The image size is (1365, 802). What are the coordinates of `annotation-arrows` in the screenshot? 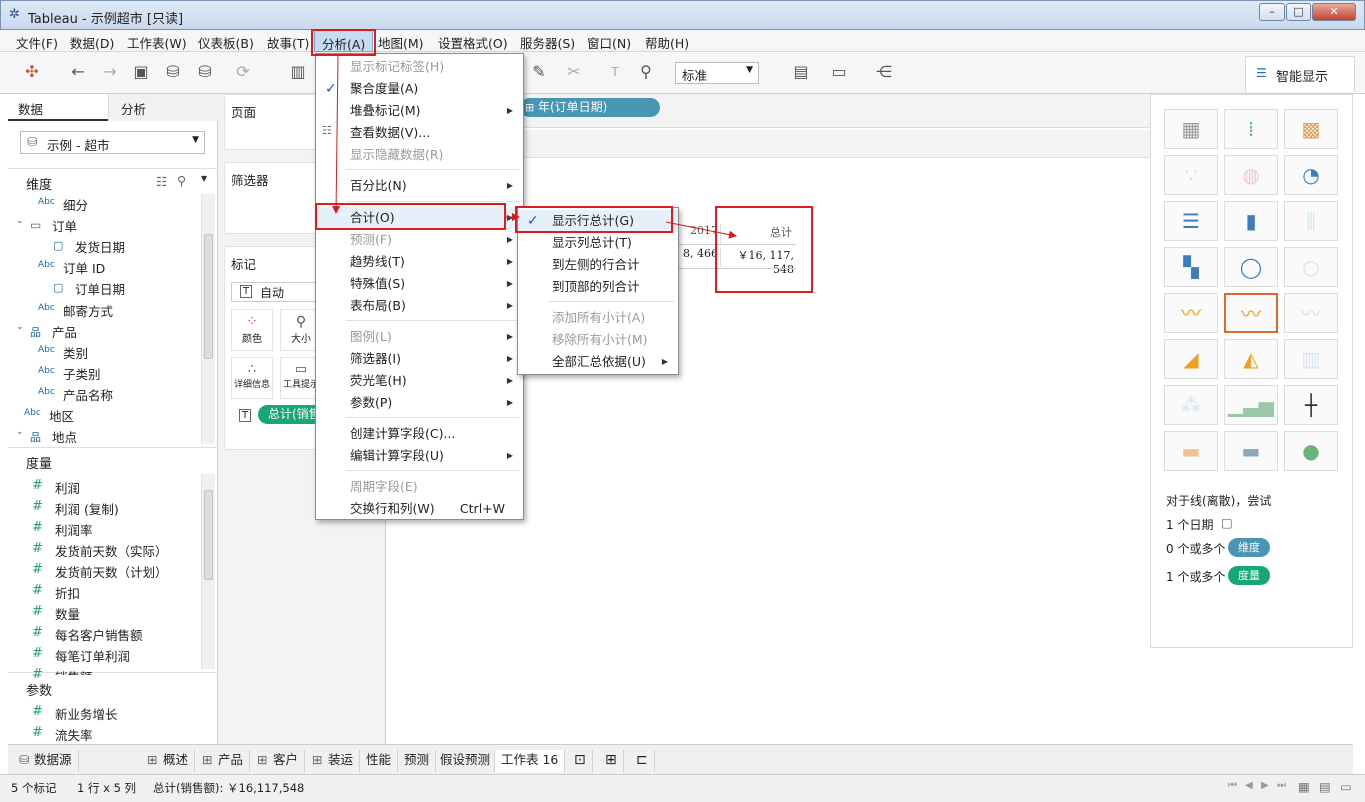 It's located at (534, 147).